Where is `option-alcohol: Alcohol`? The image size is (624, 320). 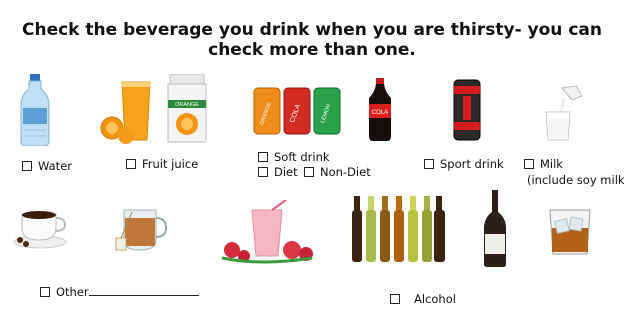 option-alcohol: Alcohol is located at coordinates (423, 299).